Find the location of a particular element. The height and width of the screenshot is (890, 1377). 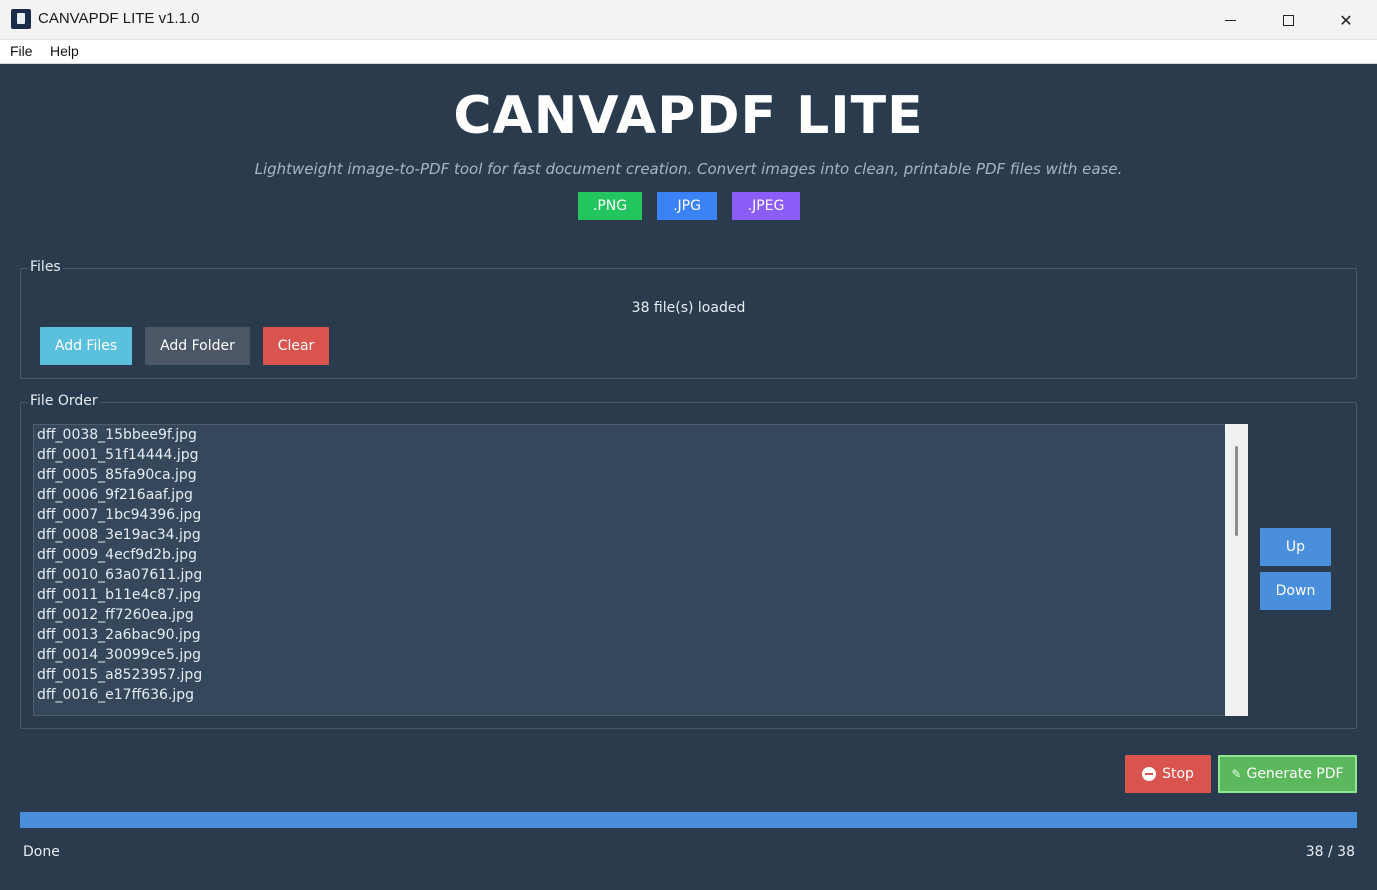

format-badge-jpg: .JPG is located at coordinates (687, 206).